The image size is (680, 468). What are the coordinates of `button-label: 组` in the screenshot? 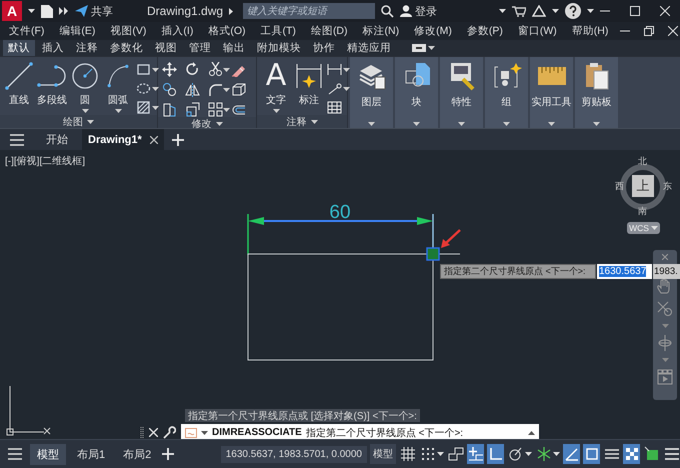 It's located at (507, 102).